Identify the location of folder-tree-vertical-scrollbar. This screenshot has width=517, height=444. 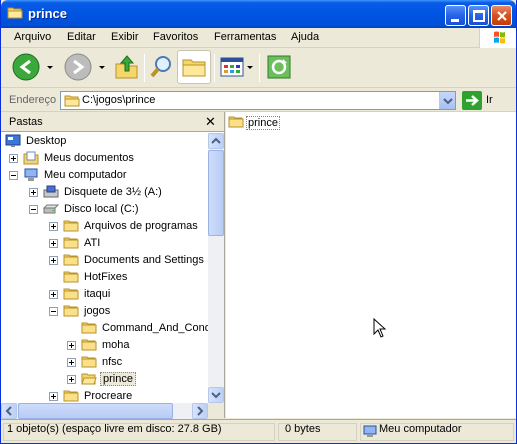
(216, 268).